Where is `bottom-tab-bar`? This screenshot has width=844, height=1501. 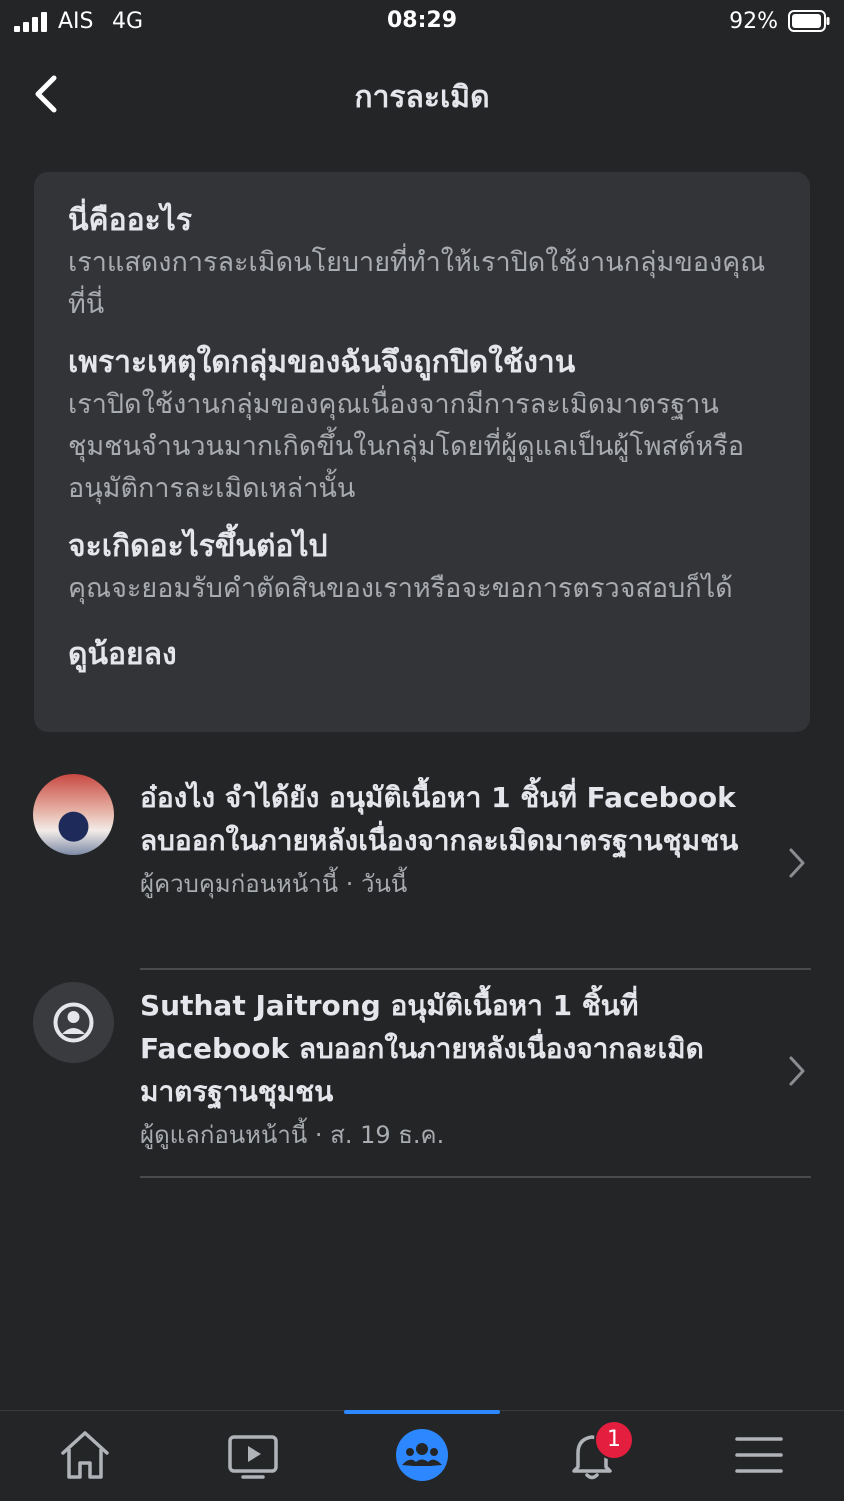
bottom-tab-bar is located at coordinates (422, 1455).